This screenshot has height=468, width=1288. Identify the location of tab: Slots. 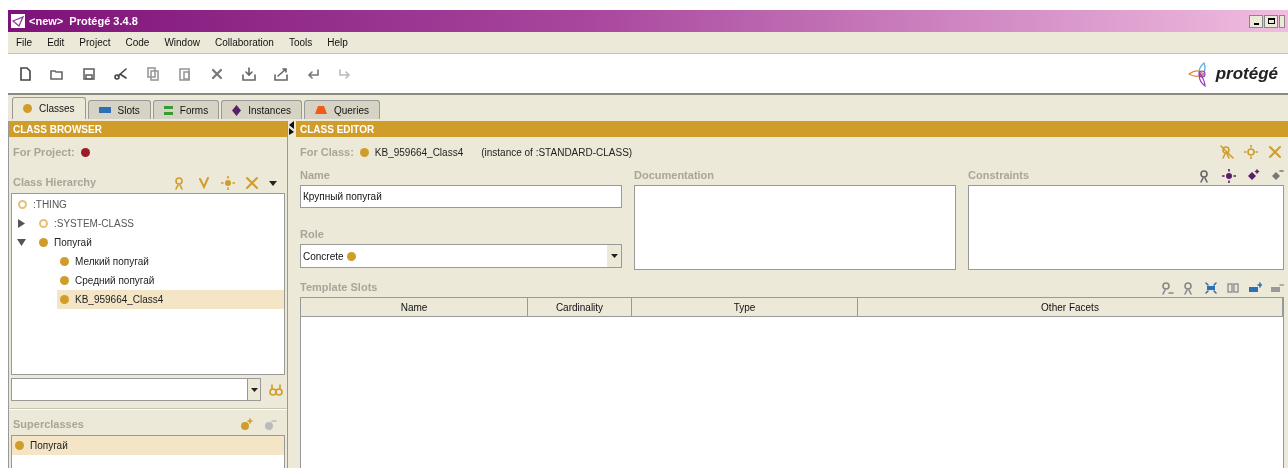
(119, 109).